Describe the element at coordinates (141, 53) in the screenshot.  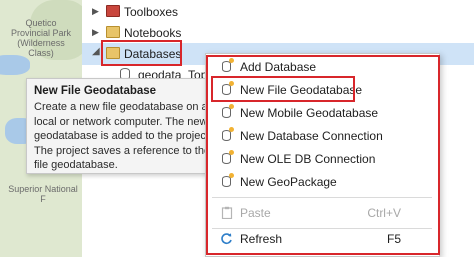
I see `highlight-databases` at that location.